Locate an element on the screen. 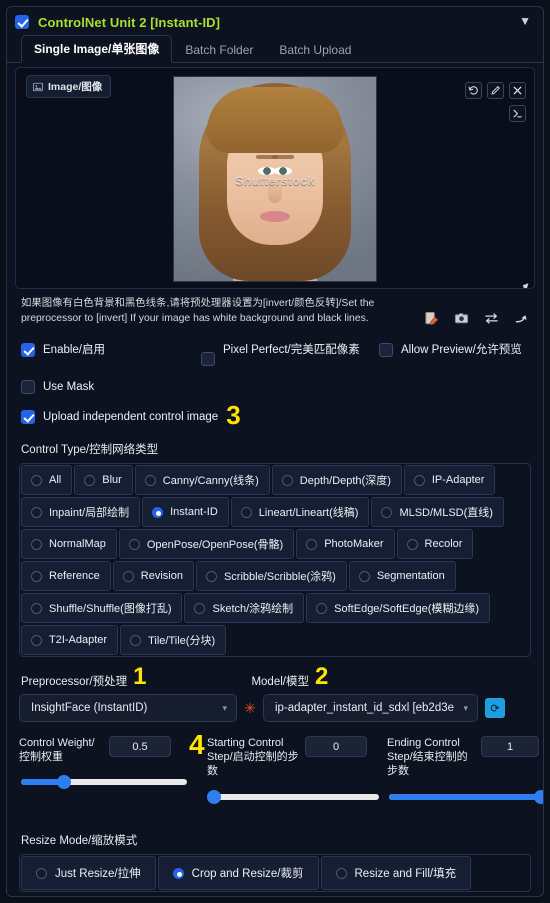  webcam-icon is located at coordinates (461, 321).